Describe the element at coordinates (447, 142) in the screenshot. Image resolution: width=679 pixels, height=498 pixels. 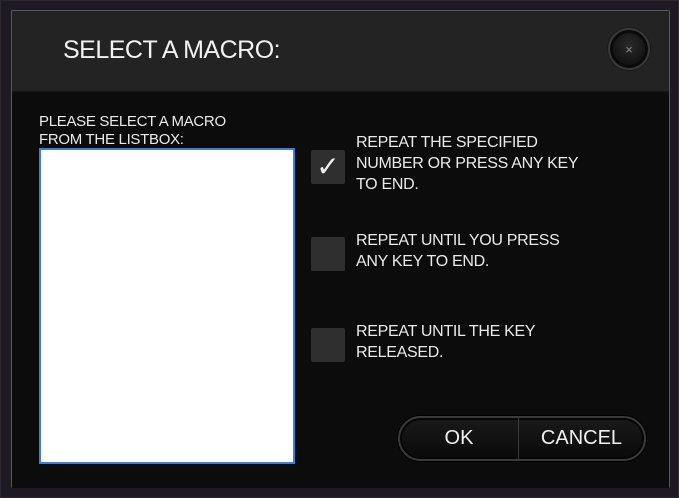
I see `option-label-line: REPEAT THE SPECIFIED` at that location.